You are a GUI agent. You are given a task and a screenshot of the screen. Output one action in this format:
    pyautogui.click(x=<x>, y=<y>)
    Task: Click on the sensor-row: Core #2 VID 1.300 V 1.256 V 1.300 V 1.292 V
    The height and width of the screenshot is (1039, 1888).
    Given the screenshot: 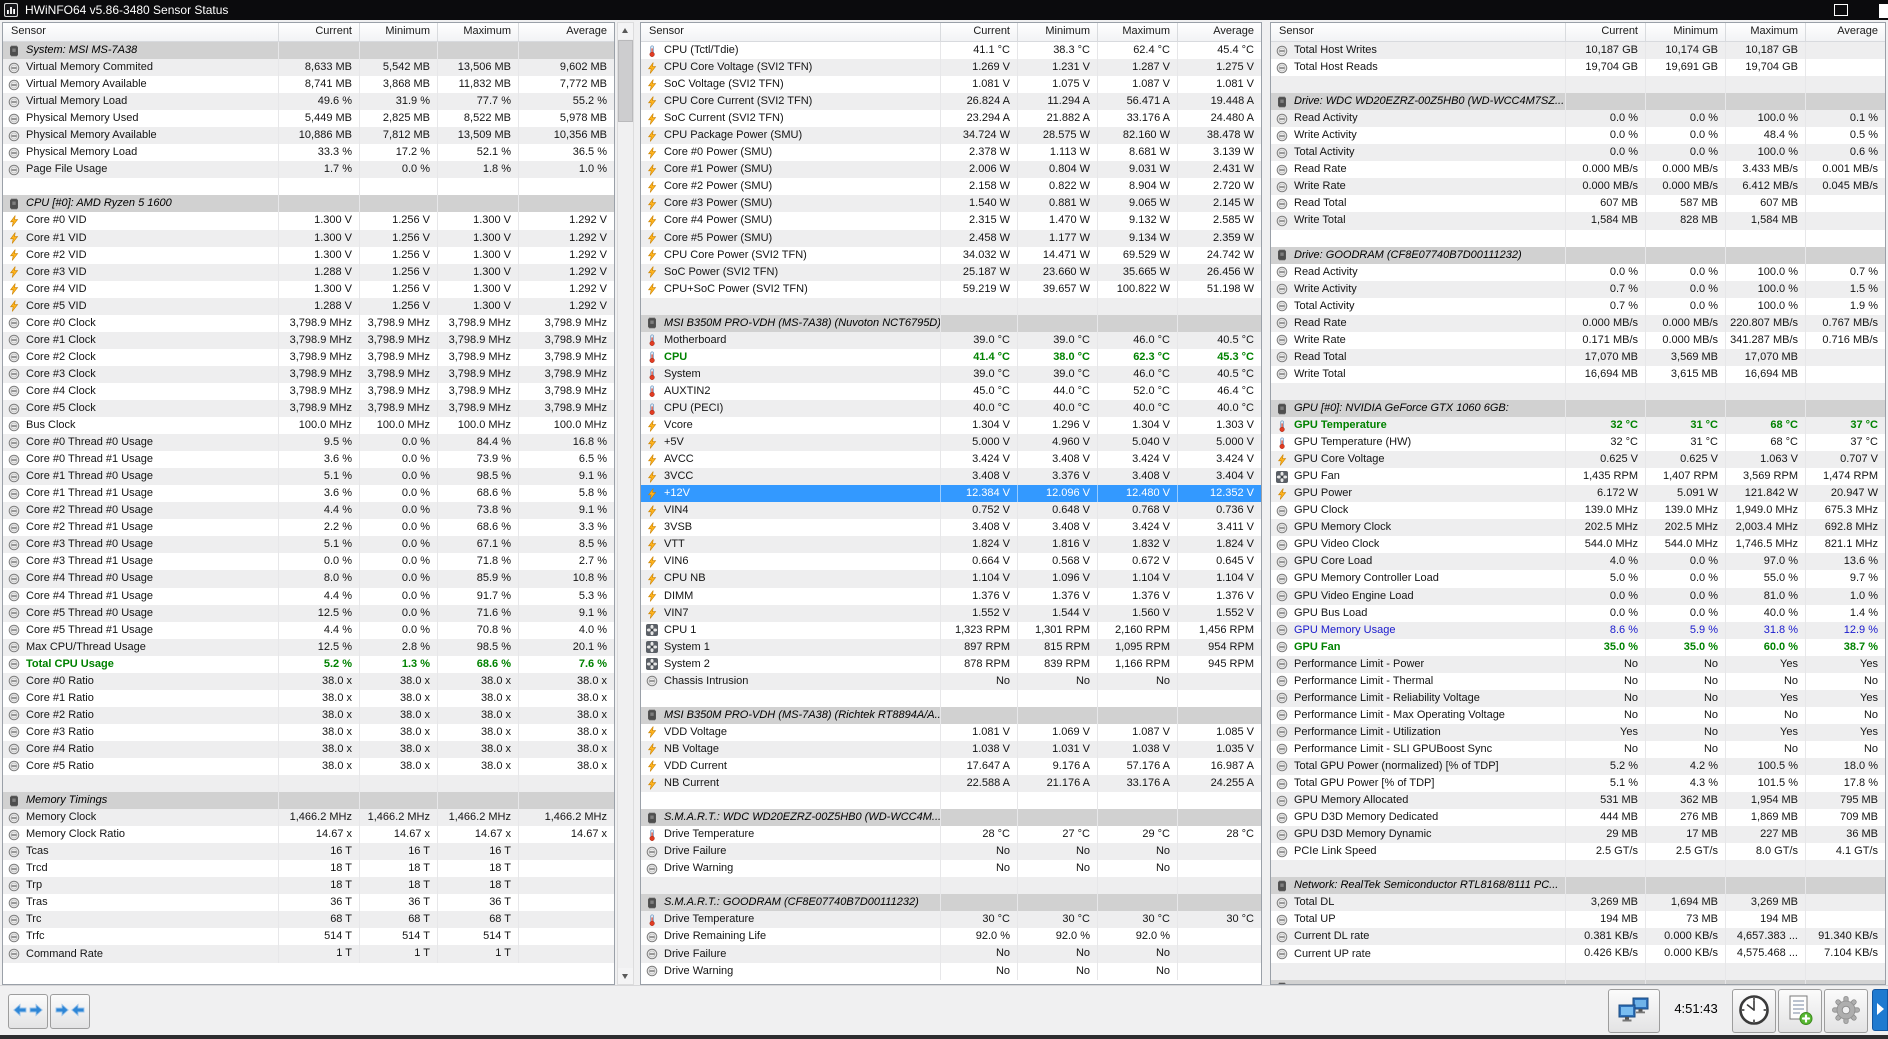 What is the action you would take?
    pyautogui.click(x=308, y=255)
    